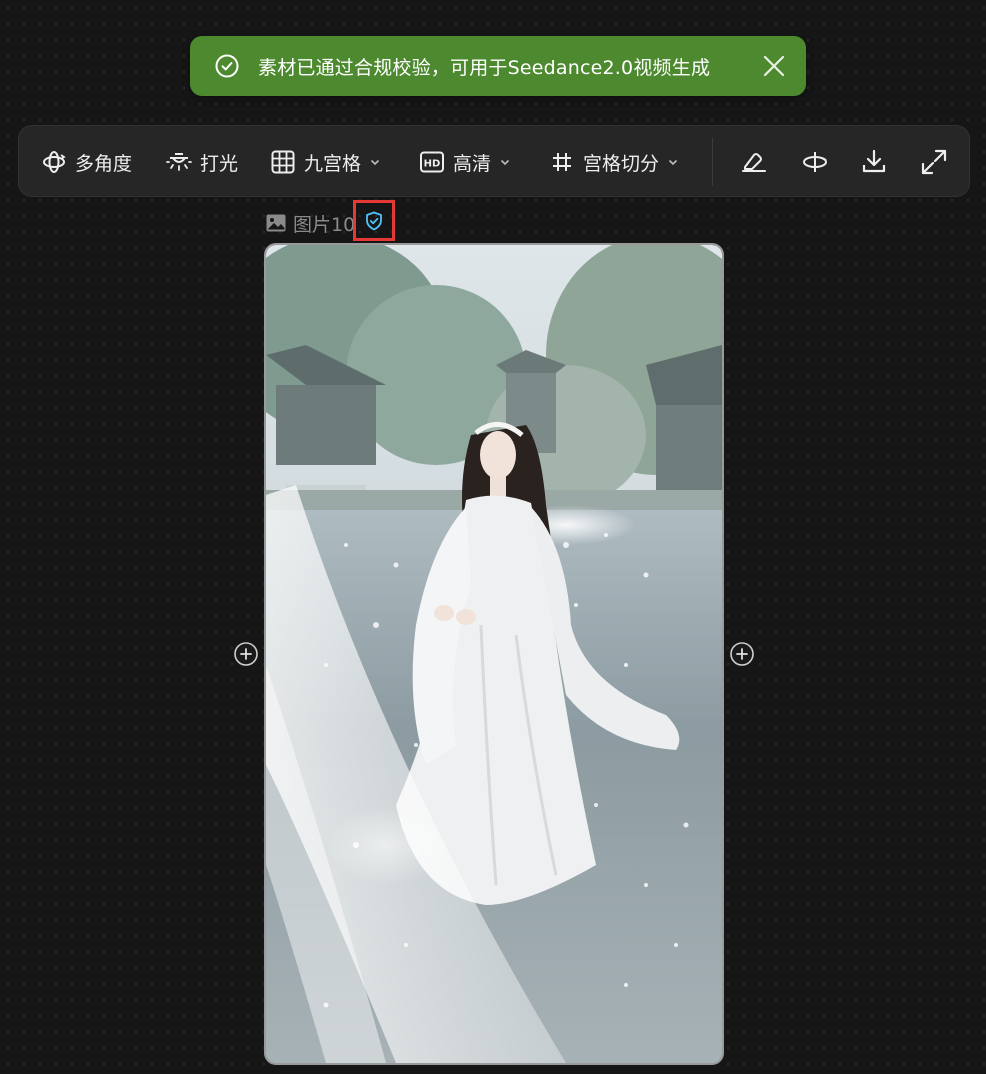 Image resolution: width=986 pixels, height=1074 pixels. I want to click on check-circle-icon, so click(227, 66).